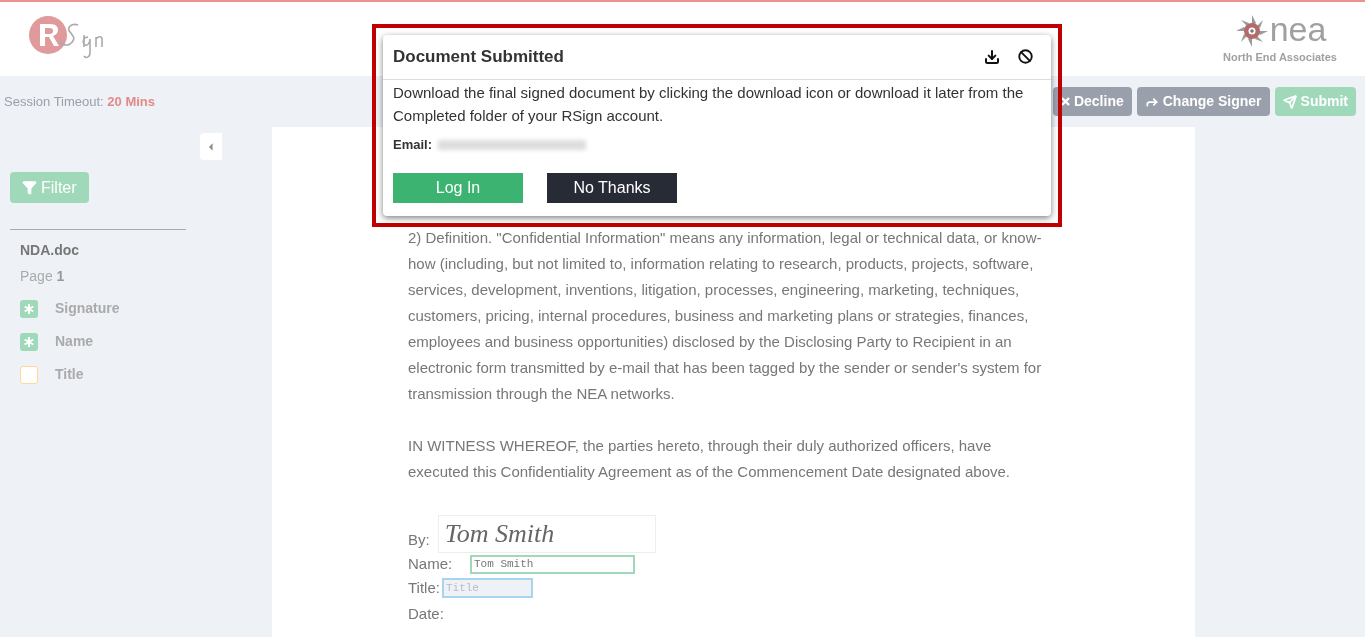 This screenshot has width=1365, height=637. What do you see at coordinates (478, 57) in the screenshot?
I see `dialog-title: Document Submitted` at bounding box center [478, 57].